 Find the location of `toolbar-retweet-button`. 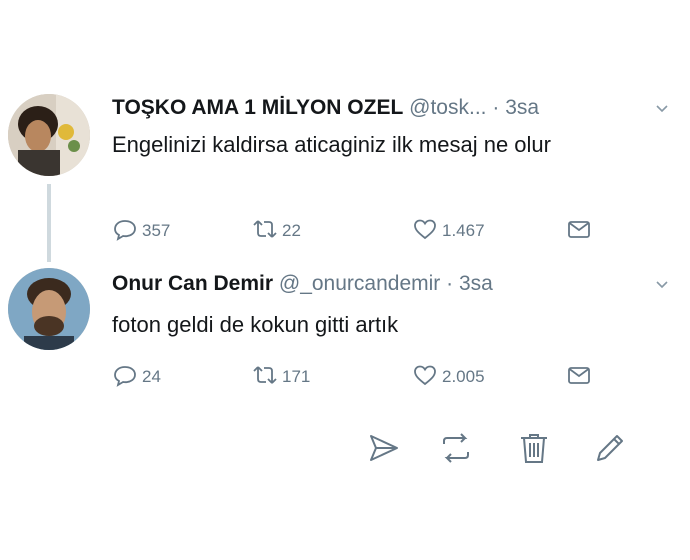

toolbar-retweet-button is located at coordinates (456, 448).